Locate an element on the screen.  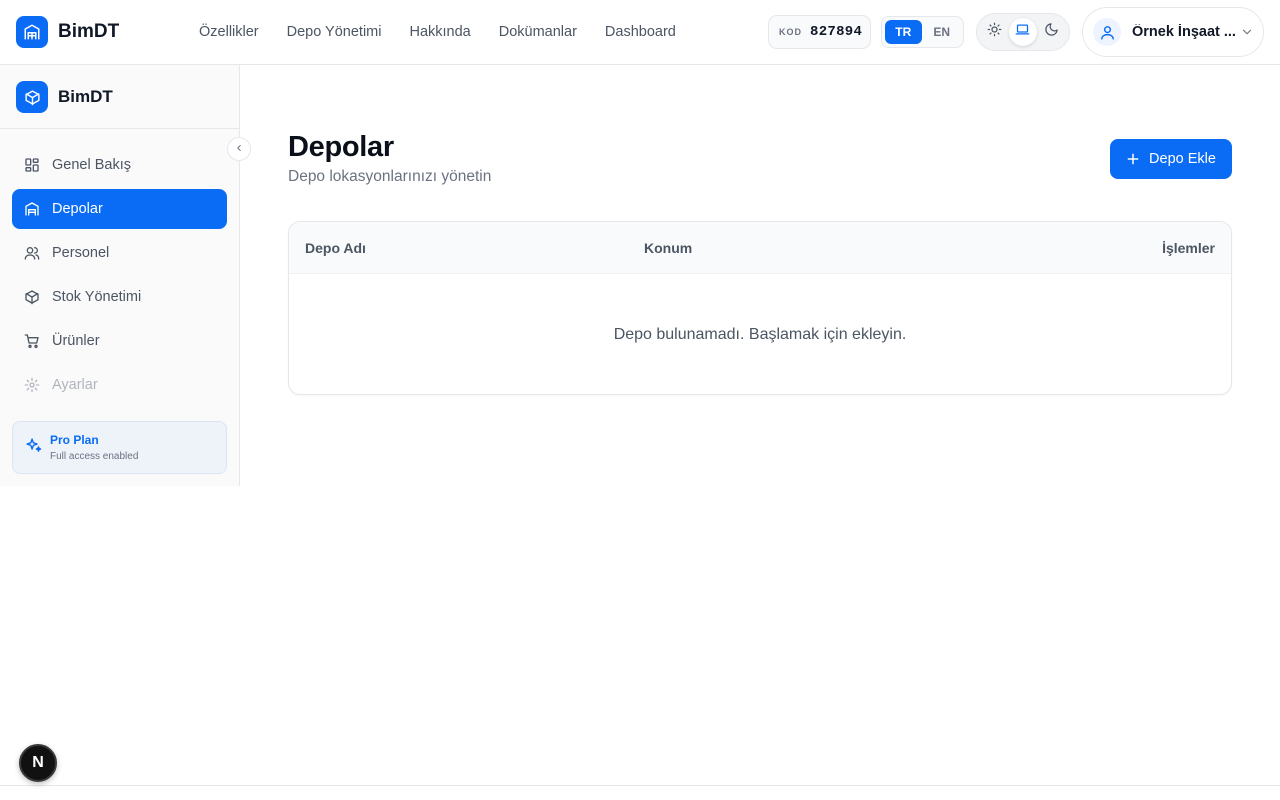
sidebar-item-products: Ürünler is located at coordinates (119, 341).